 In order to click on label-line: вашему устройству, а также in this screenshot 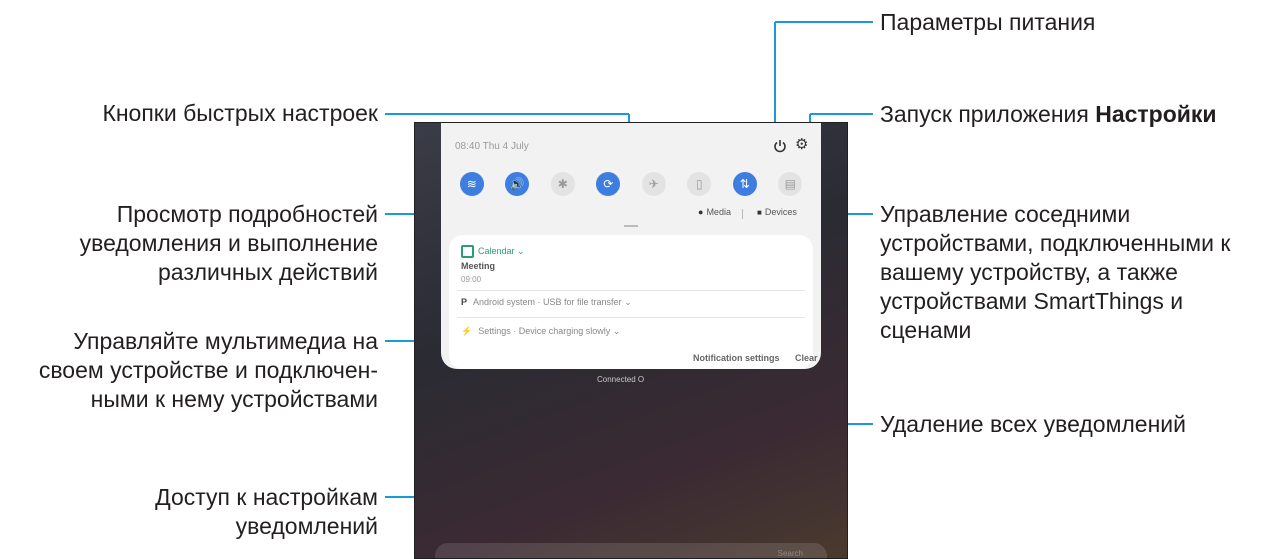, I will do `click(1029, 272)`.